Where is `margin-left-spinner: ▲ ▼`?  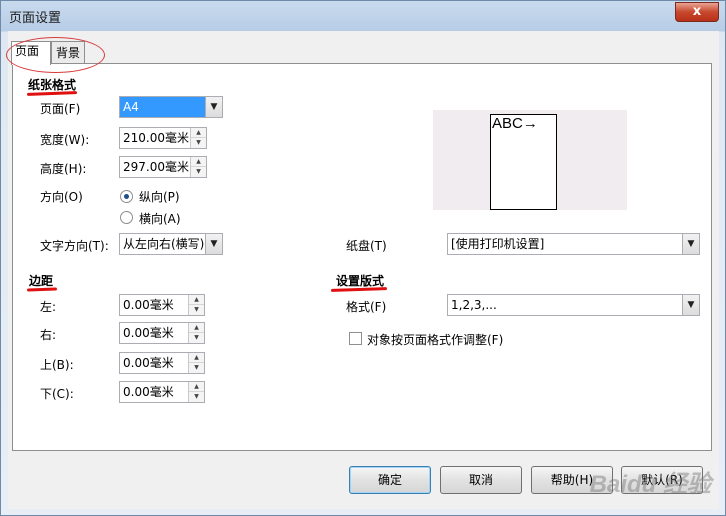 margin-left-spinner: ▲ ▼ is located at coordinates (196, 305).